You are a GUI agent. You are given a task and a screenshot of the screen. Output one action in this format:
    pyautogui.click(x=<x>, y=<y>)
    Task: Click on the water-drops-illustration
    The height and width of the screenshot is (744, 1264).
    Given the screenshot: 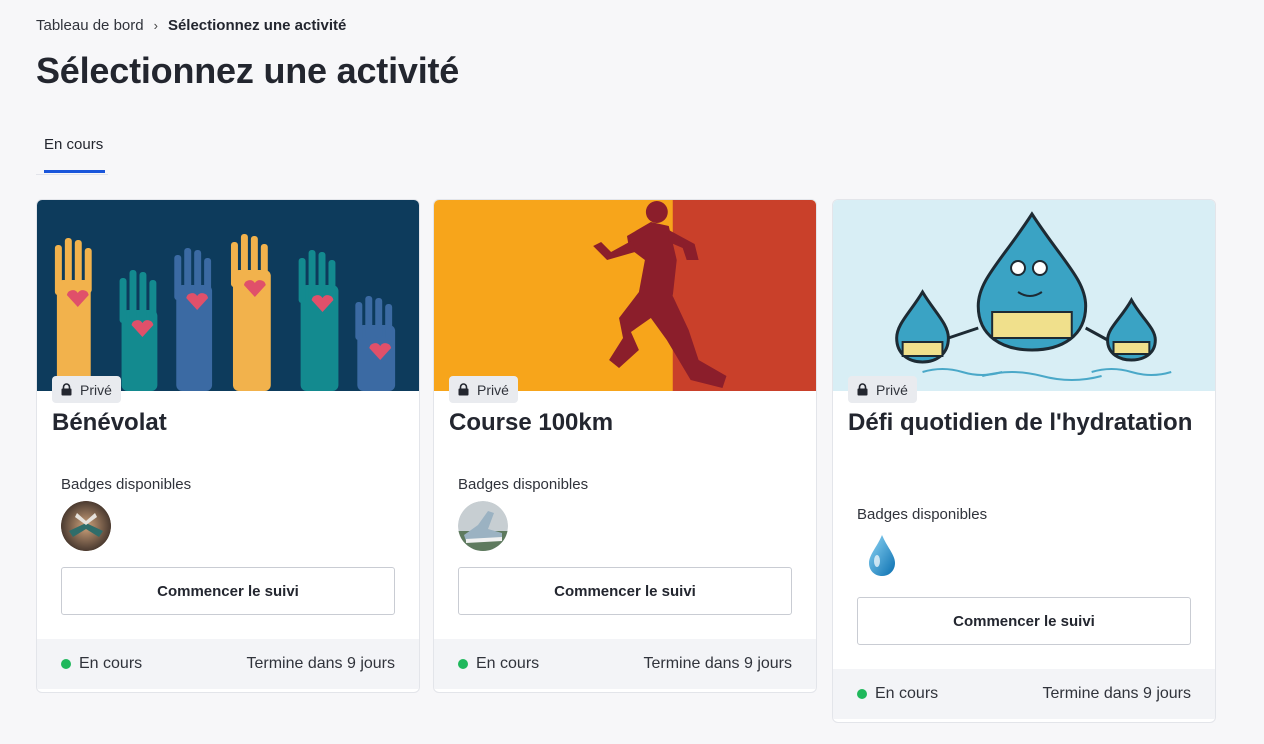 What is the action you would take?
    pyautogui.click(x=1024, y=295)
    